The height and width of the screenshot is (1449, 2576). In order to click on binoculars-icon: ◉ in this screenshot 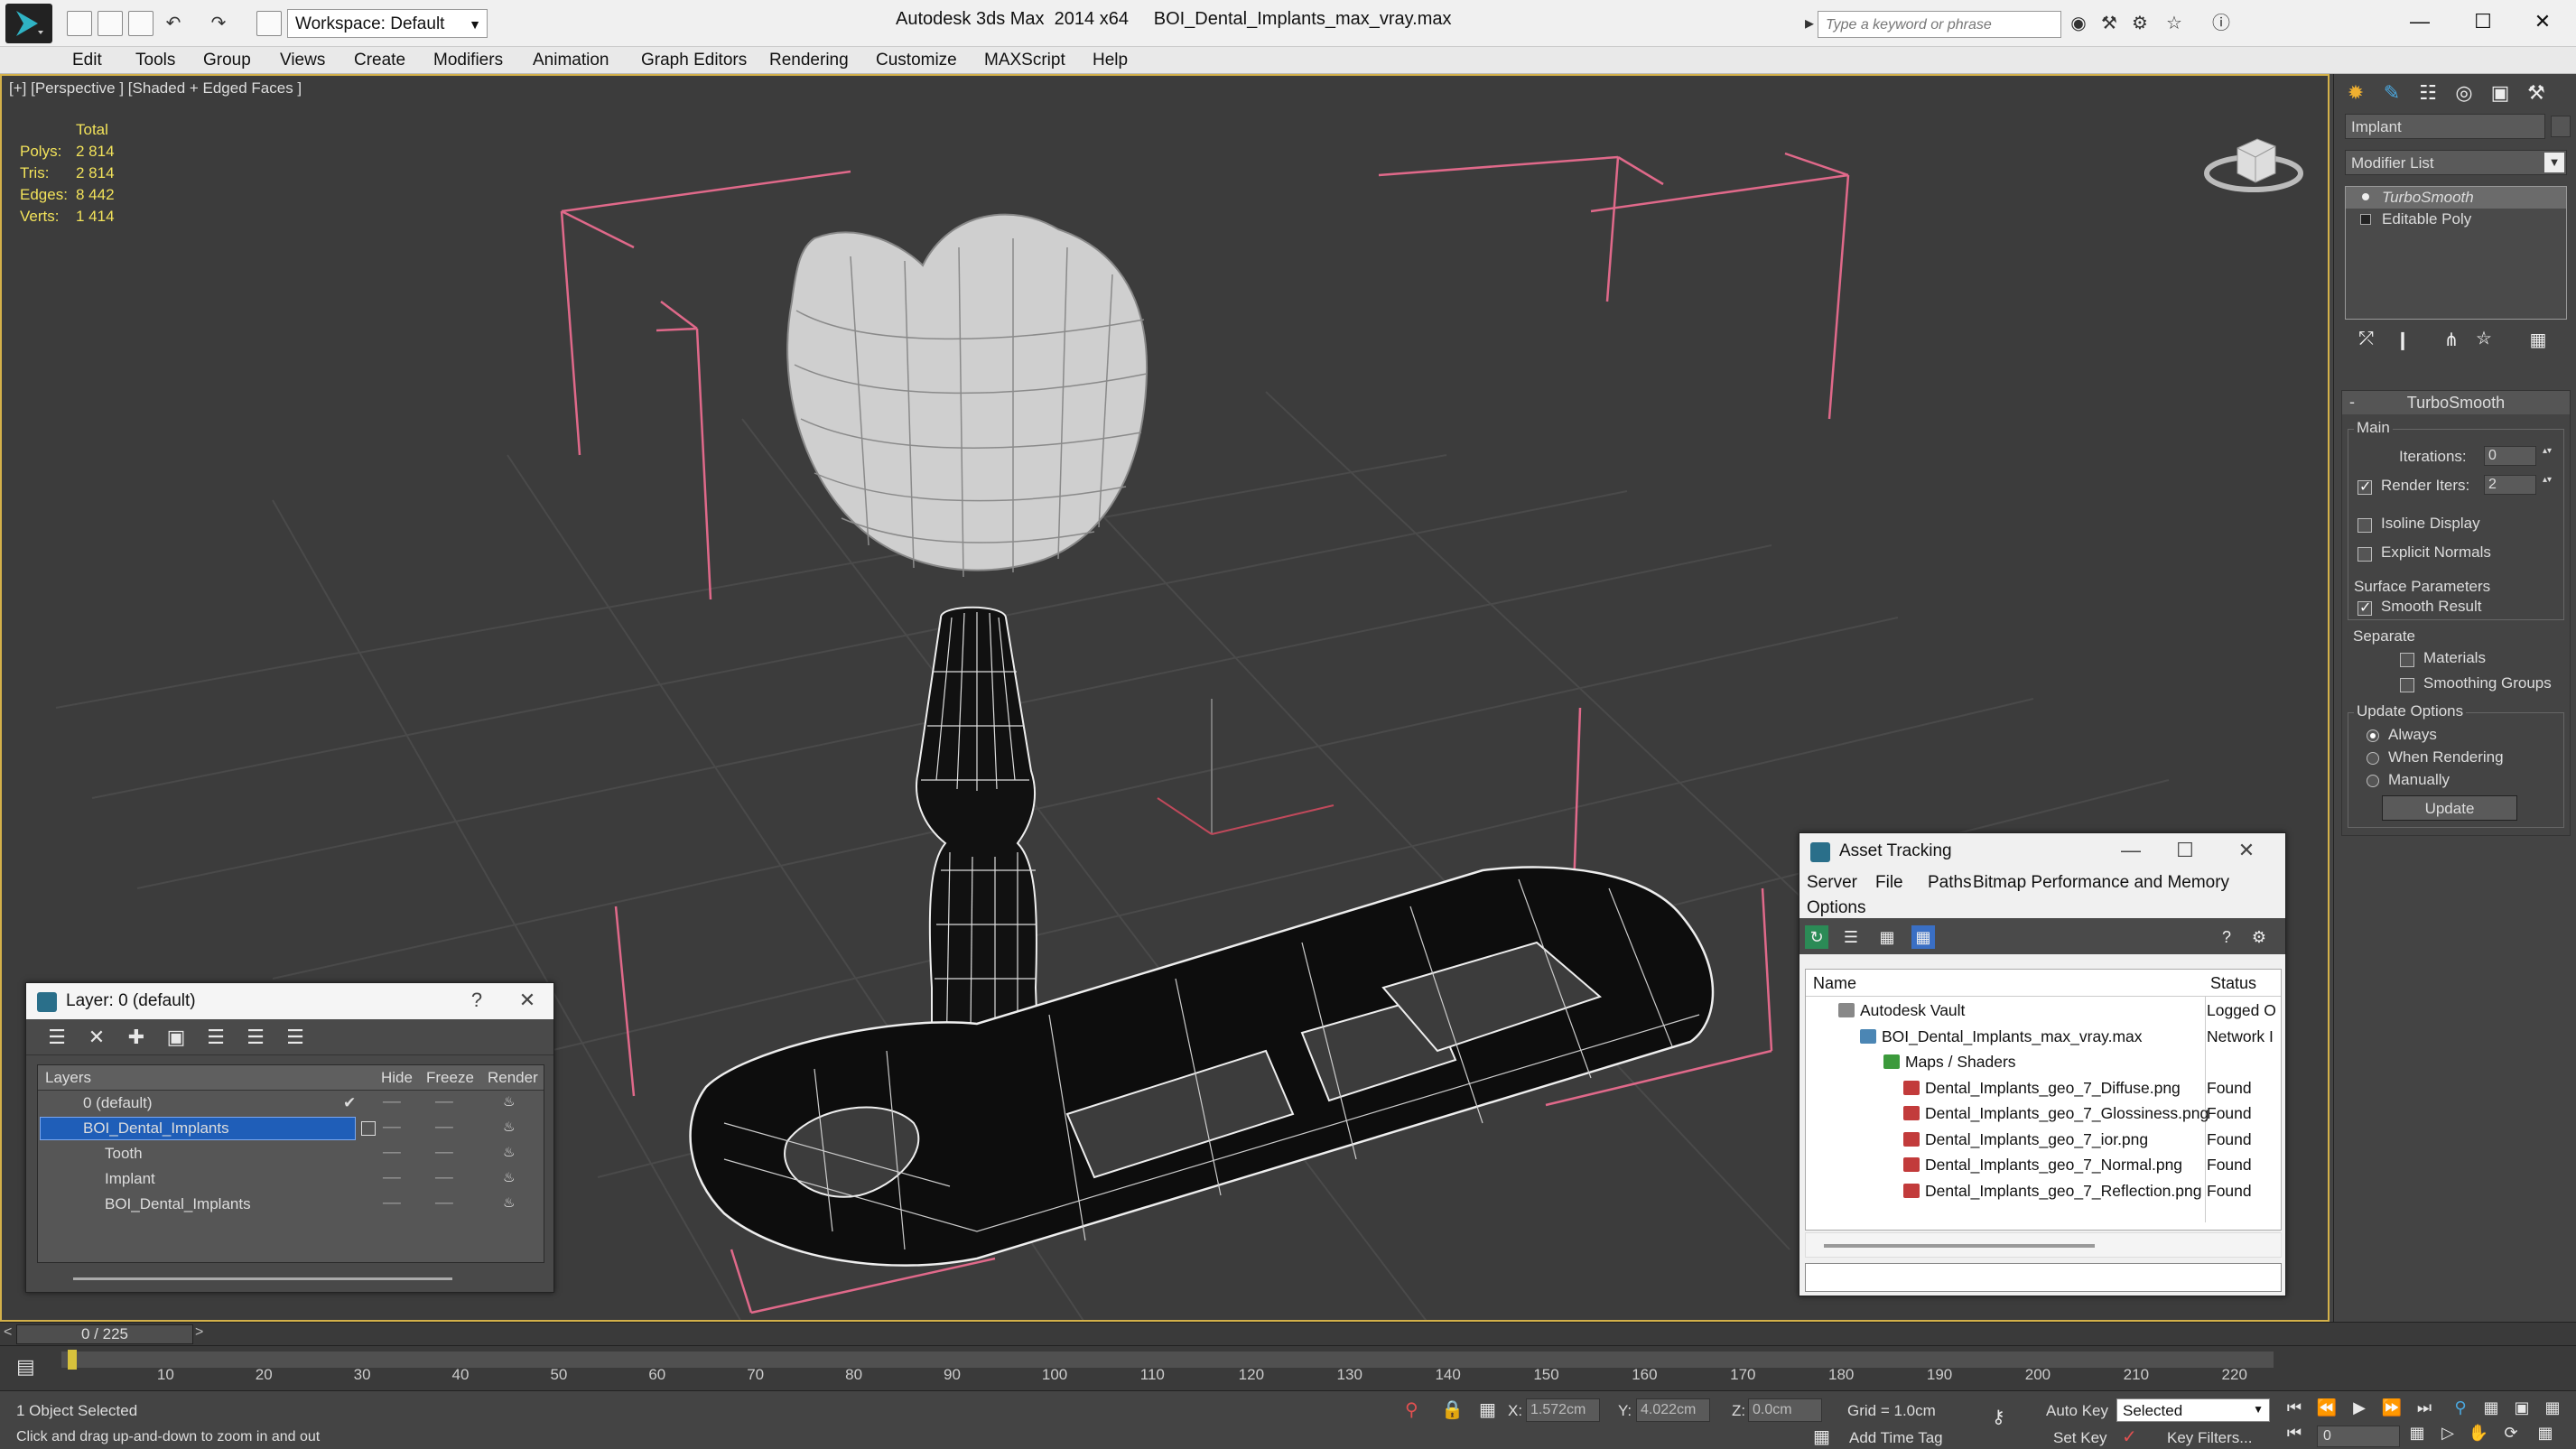, I will do `click(2078, 23)`.